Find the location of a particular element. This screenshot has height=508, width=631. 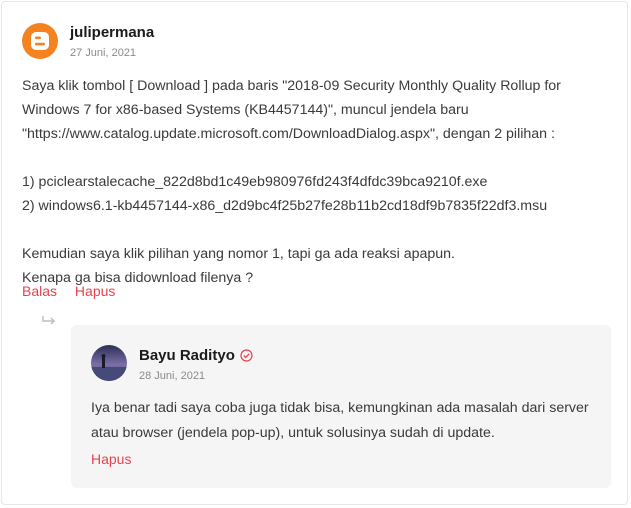

reply-actions: Hapus is located at coordinates (118, 459).